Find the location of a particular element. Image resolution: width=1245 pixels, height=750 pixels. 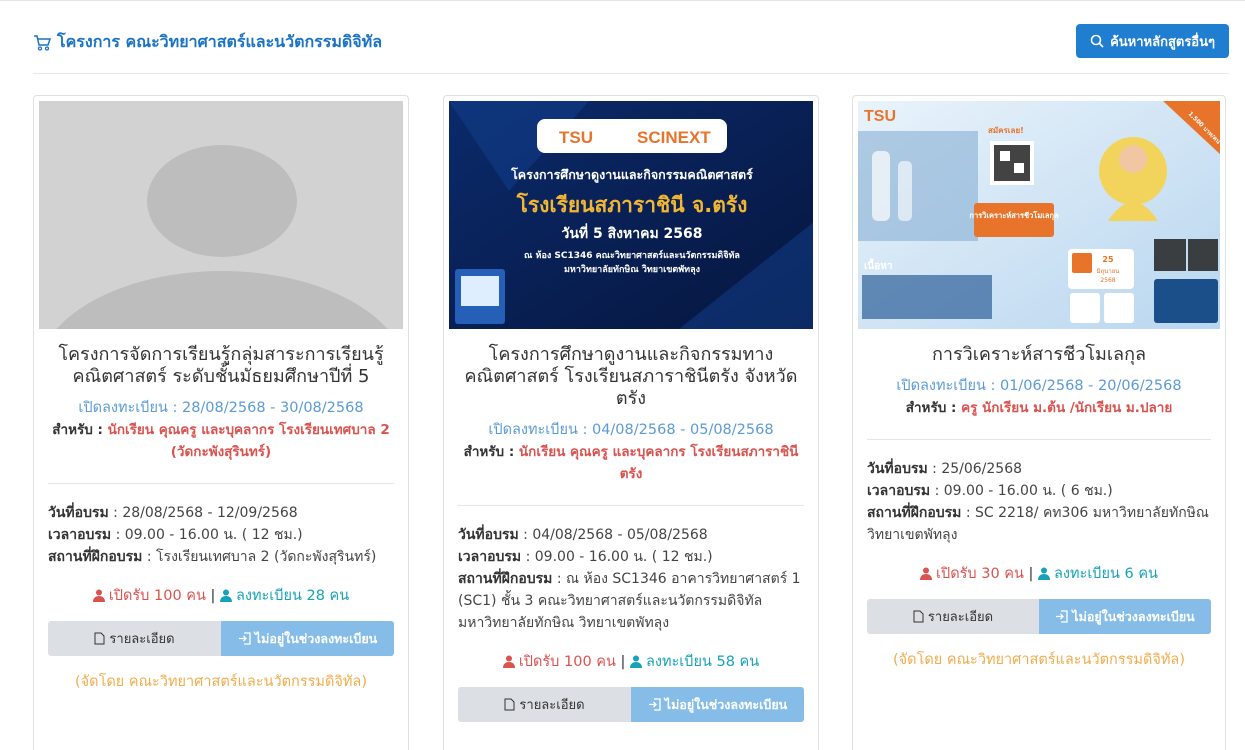

search-icon is located at coordinates (1097, 41).